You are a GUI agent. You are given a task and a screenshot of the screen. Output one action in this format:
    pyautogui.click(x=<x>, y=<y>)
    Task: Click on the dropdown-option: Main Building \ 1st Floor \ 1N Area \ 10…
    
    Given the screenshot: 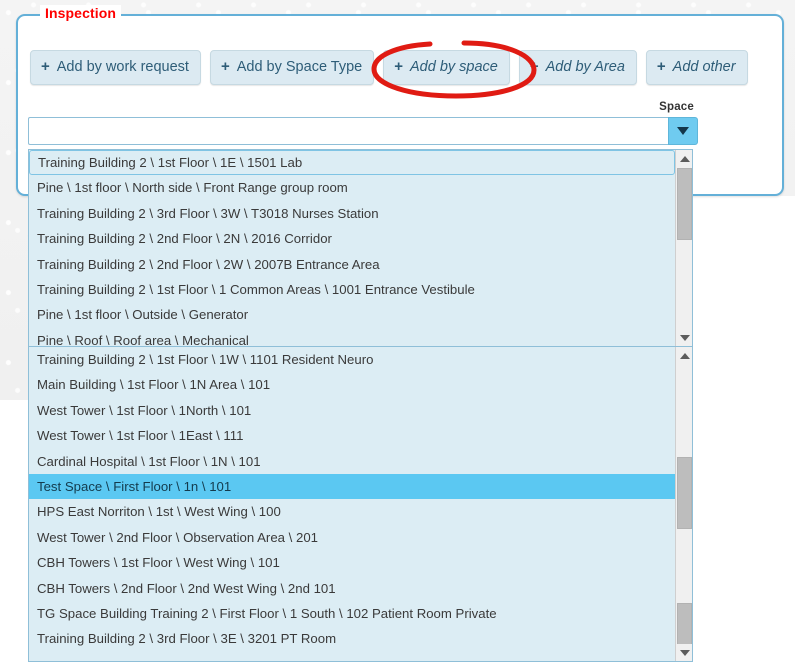 What is the action you would take?
    pyautogui.click(x=352, y=384)
    